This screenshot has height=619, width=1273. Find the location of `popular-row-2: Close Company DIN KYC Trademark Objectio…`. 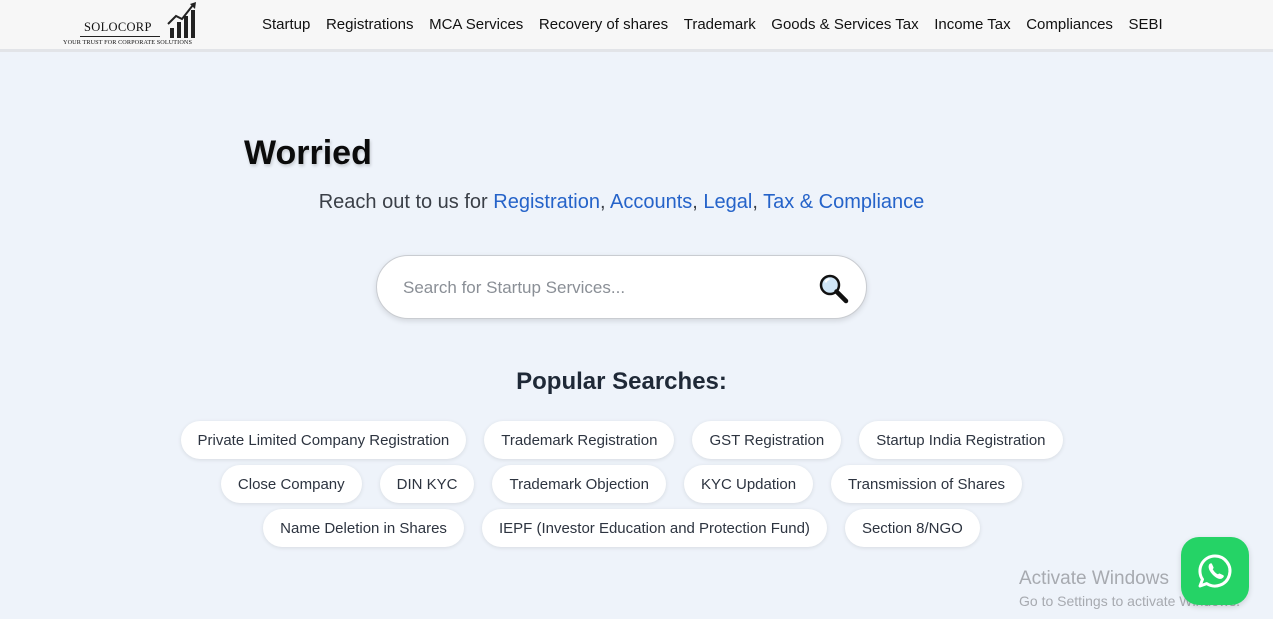

popular-row-2: Close Company DIN KYC Trademark Objectio… is located at coordinates (621, 484).